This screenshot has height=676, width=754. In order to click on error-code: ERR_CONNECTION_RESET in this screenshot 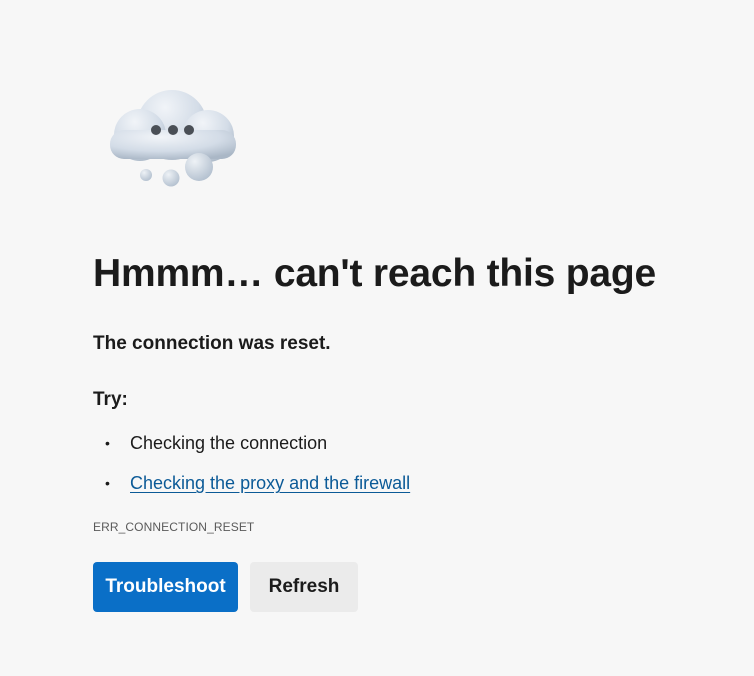, I will do `click(174, 527)`.